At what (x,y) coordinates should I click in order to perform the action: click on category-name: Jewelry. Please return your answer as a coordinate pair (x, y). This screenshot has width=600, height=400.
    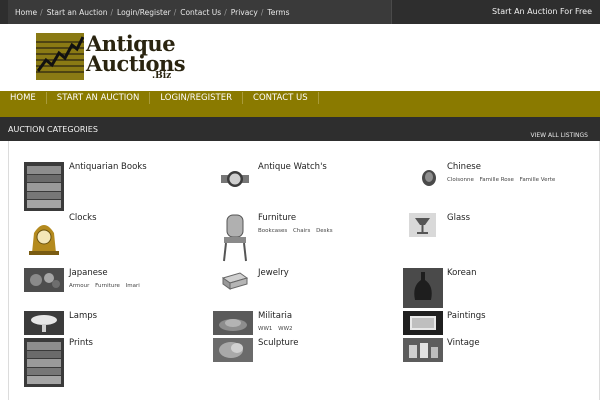
    Looking at the image, I should click on (273, 273).